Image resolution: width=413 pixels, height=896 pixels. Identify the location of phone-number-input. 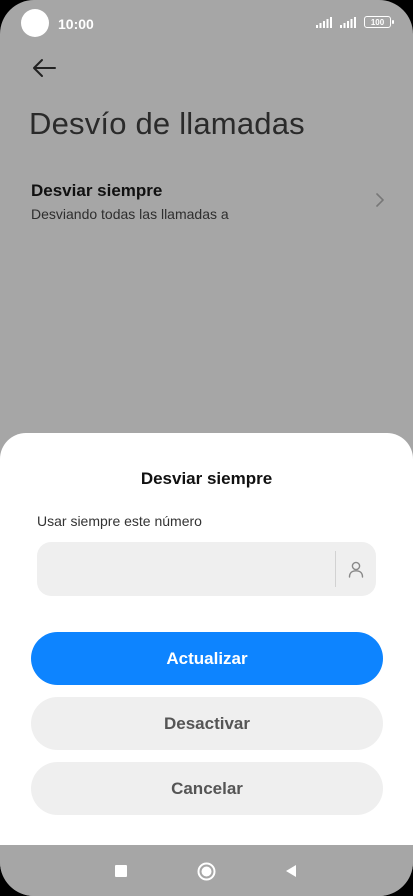
(186, 569).